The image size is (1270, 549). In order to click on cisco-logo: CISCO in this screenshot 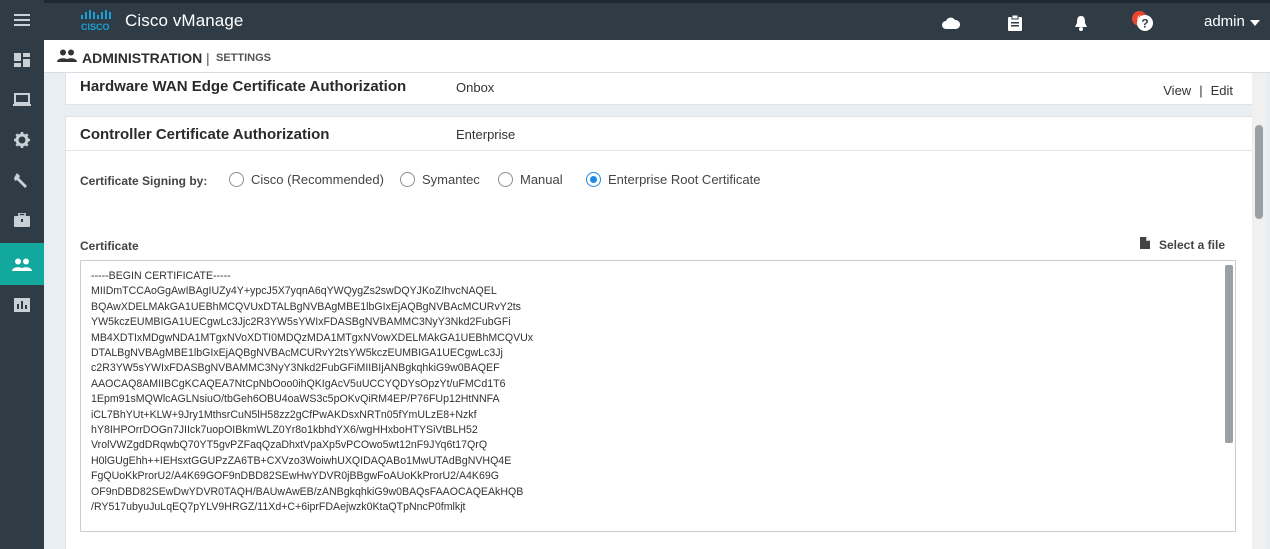, I will do `click(97, 22)`.